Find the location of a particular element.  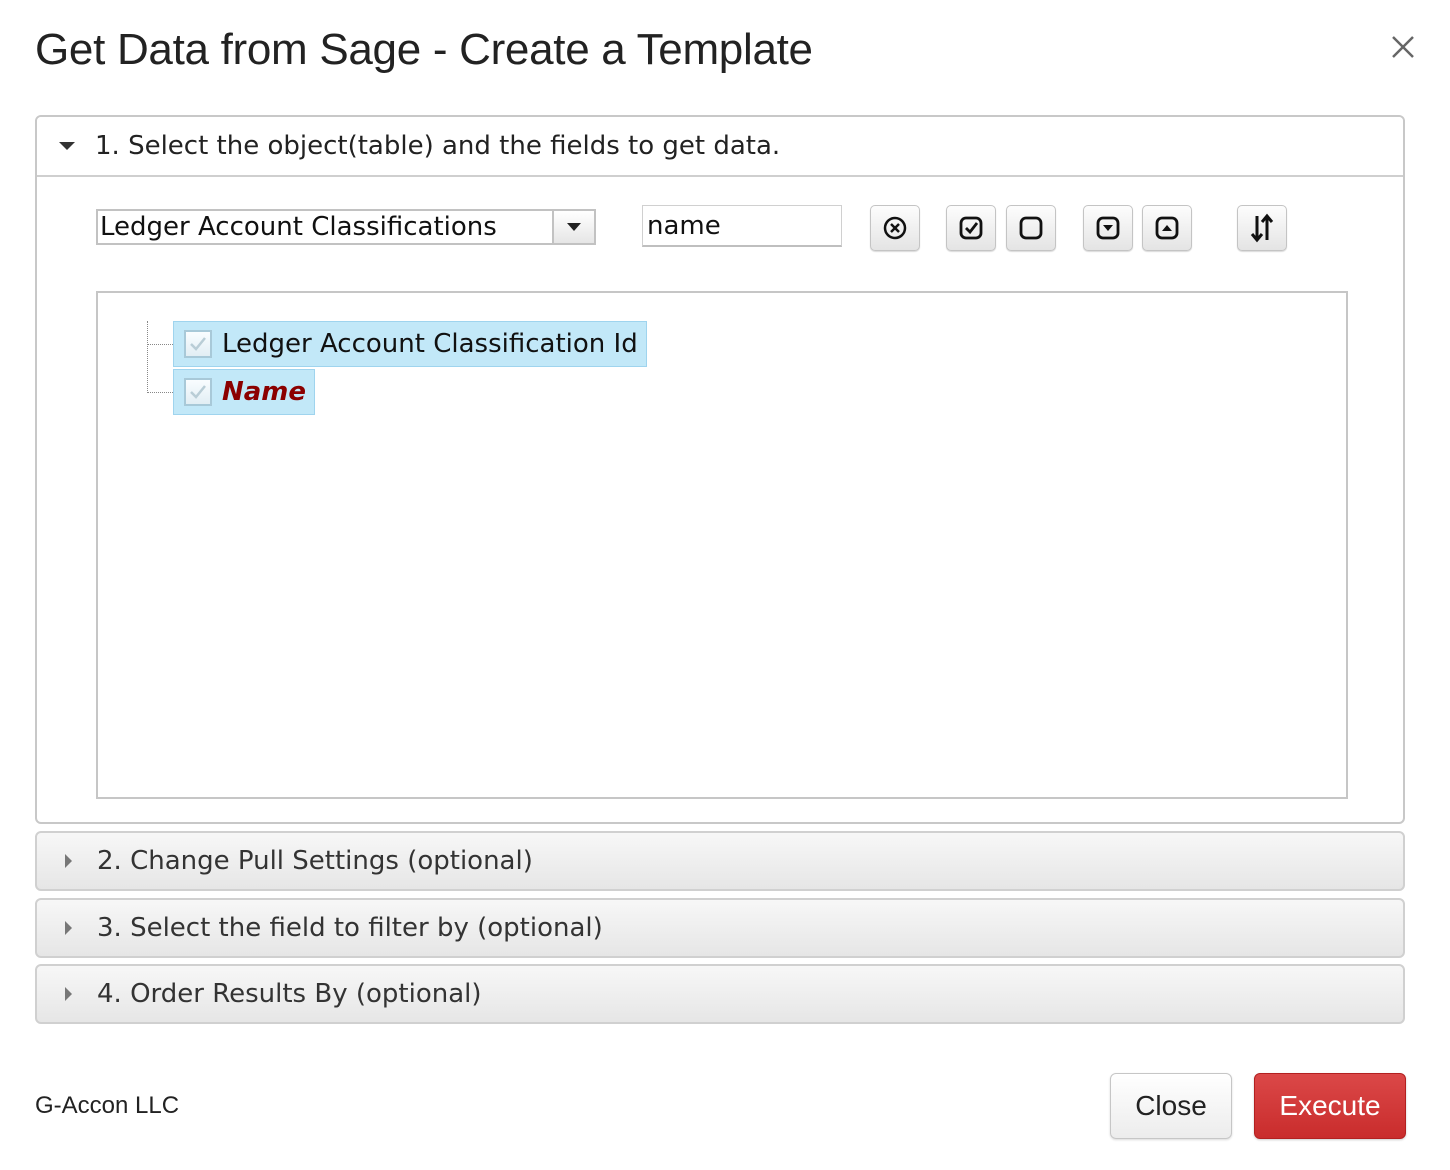

section-pull-settings: 2. Change Pull Settings (optional) is located at coordinates (720, 861).